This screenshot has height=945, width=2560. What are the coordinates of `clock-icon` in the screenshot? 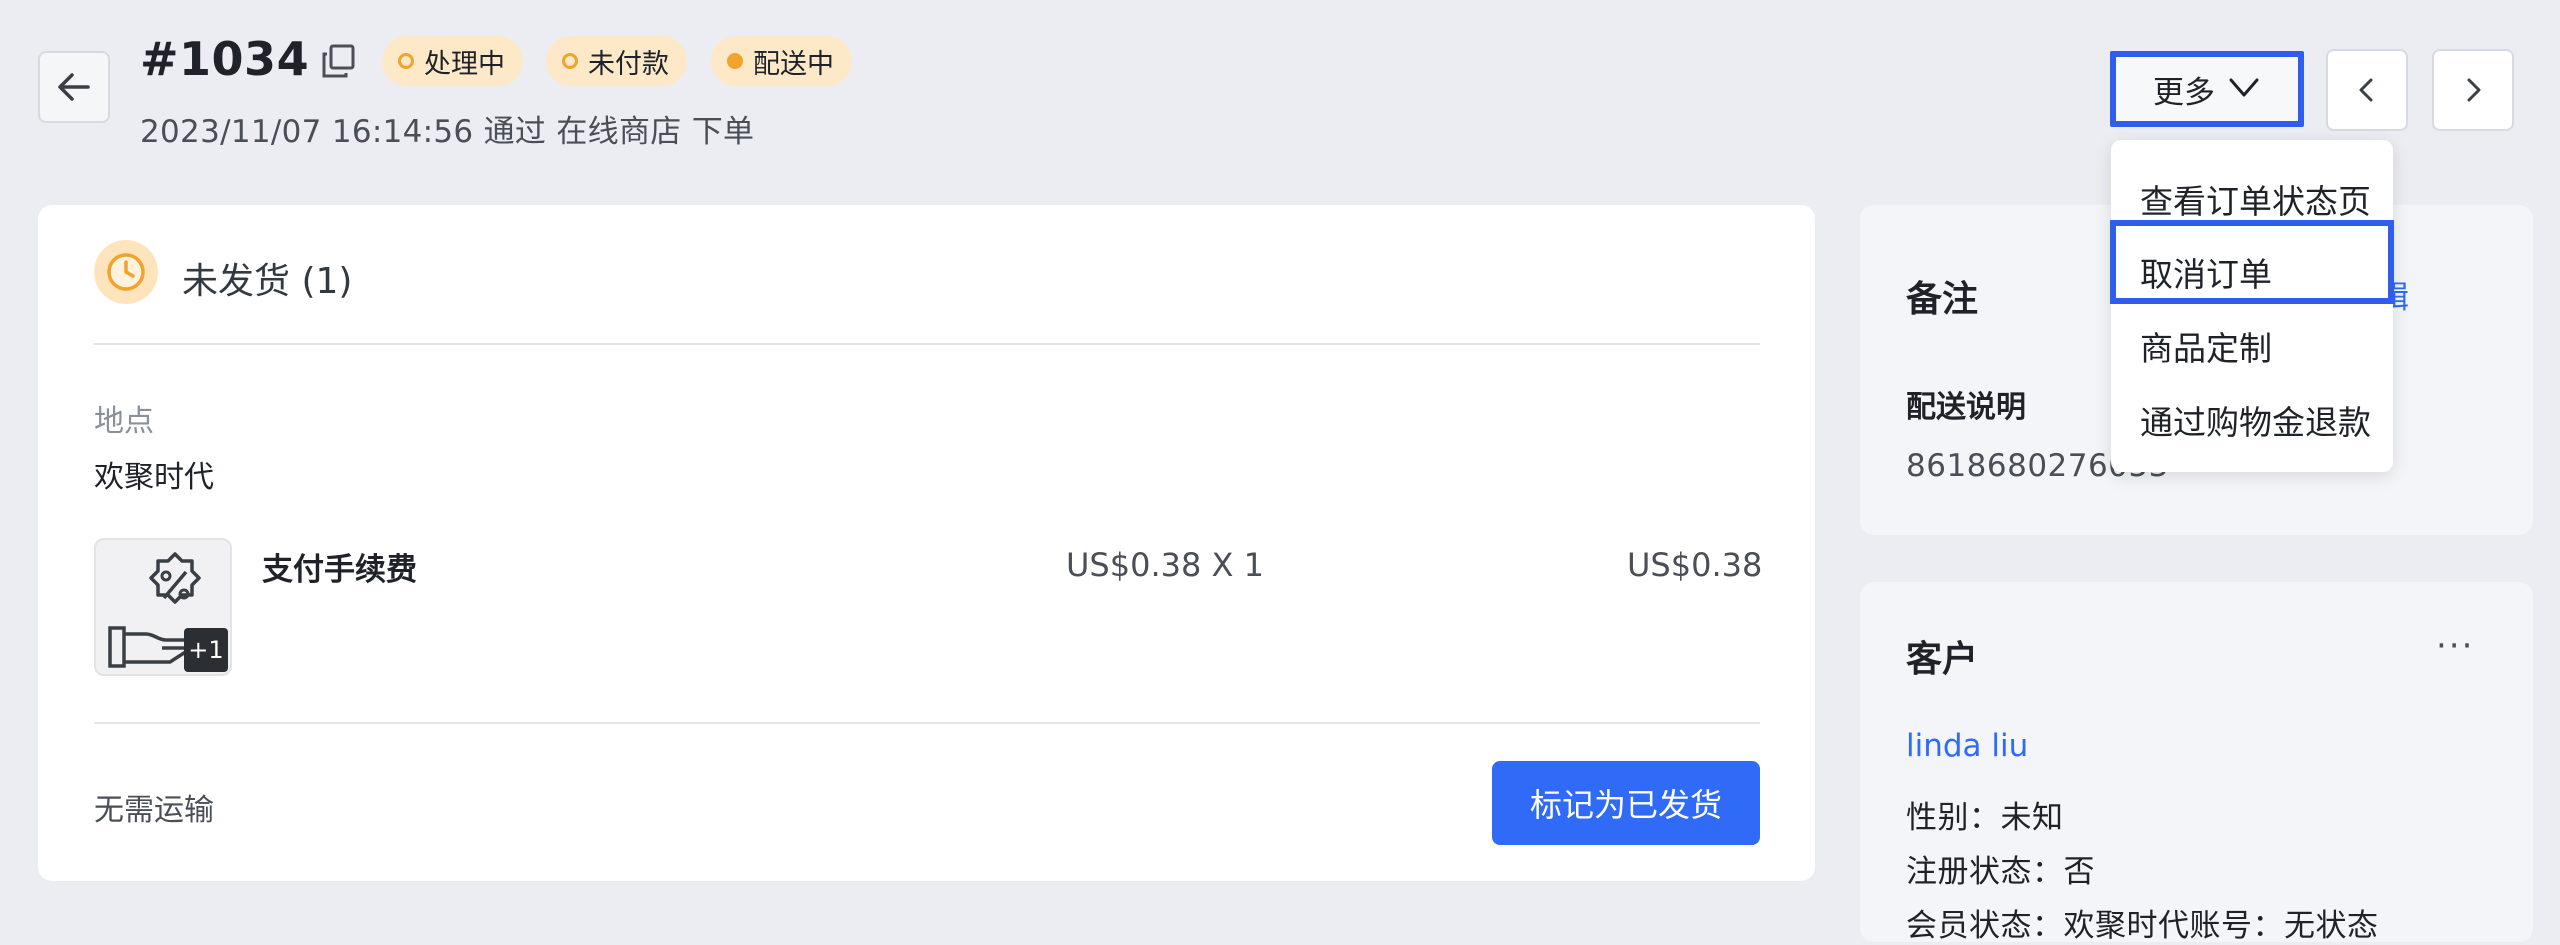 It's located at (126, 272).